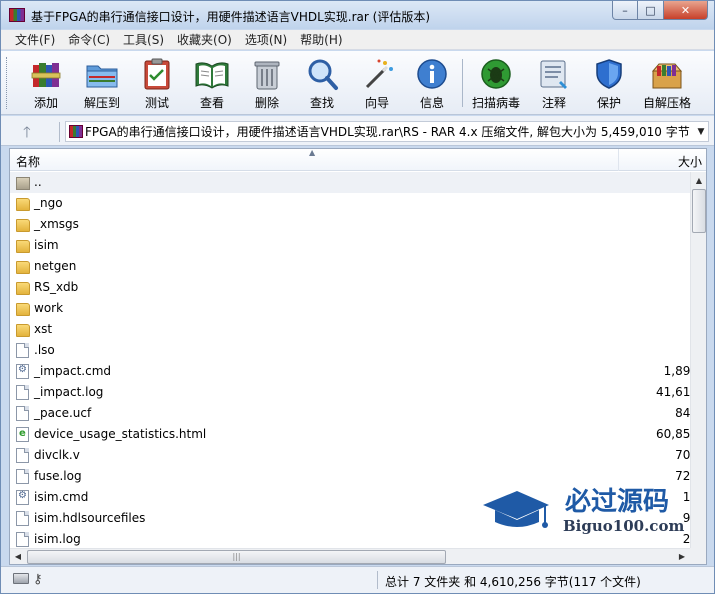 Image resolution: width=715 pixels, height=594 pixels. Describe the element at coordinates (624, 526) in the screenshot. I see `watermark-url: Biguo100.com` at that location.